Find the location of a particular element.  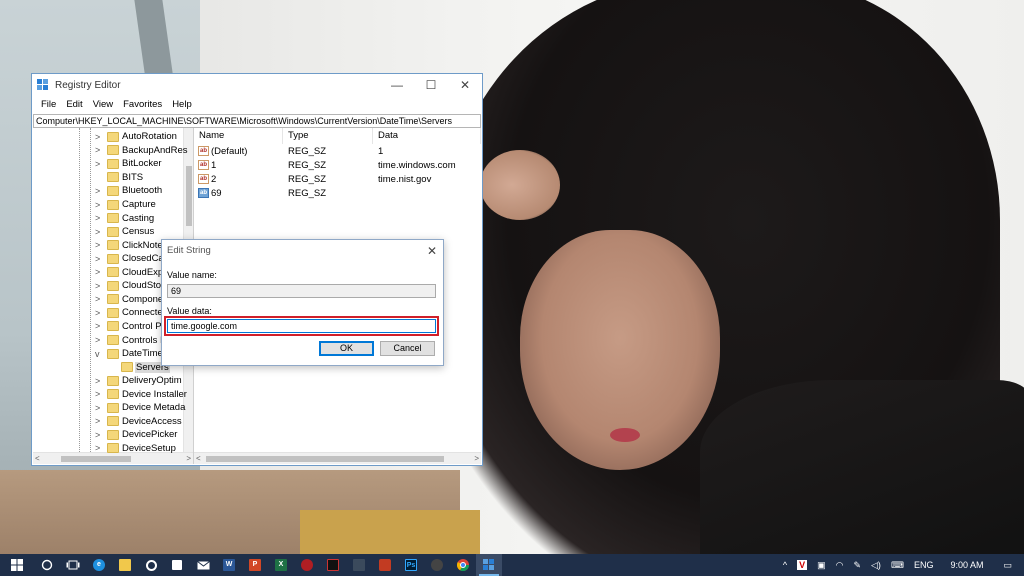

tree-item-label: BITS is located at coordinates (133, 177).